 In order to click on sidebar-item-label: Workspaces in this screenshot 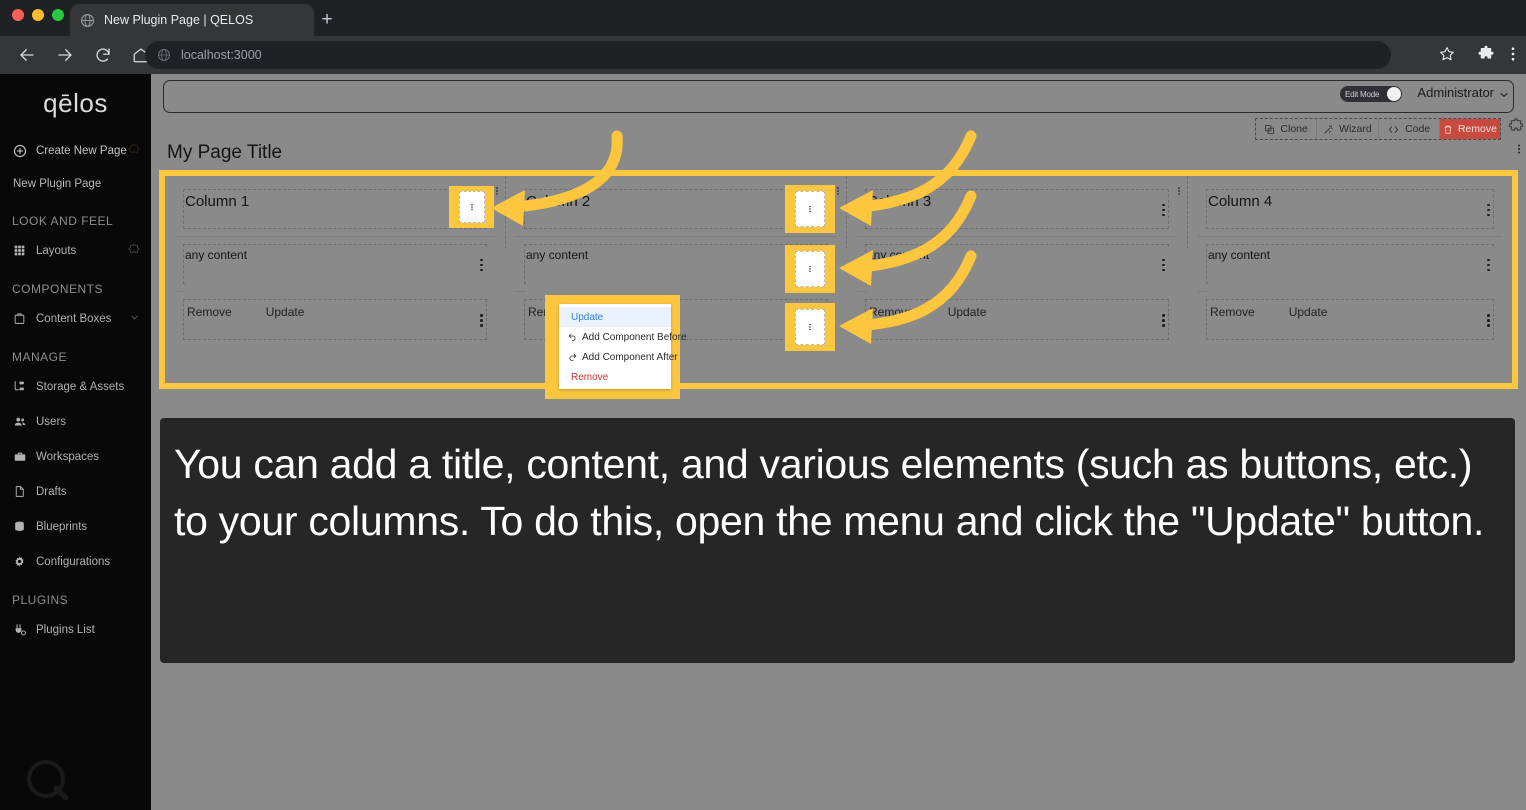, I will do `click(68, 456)`.